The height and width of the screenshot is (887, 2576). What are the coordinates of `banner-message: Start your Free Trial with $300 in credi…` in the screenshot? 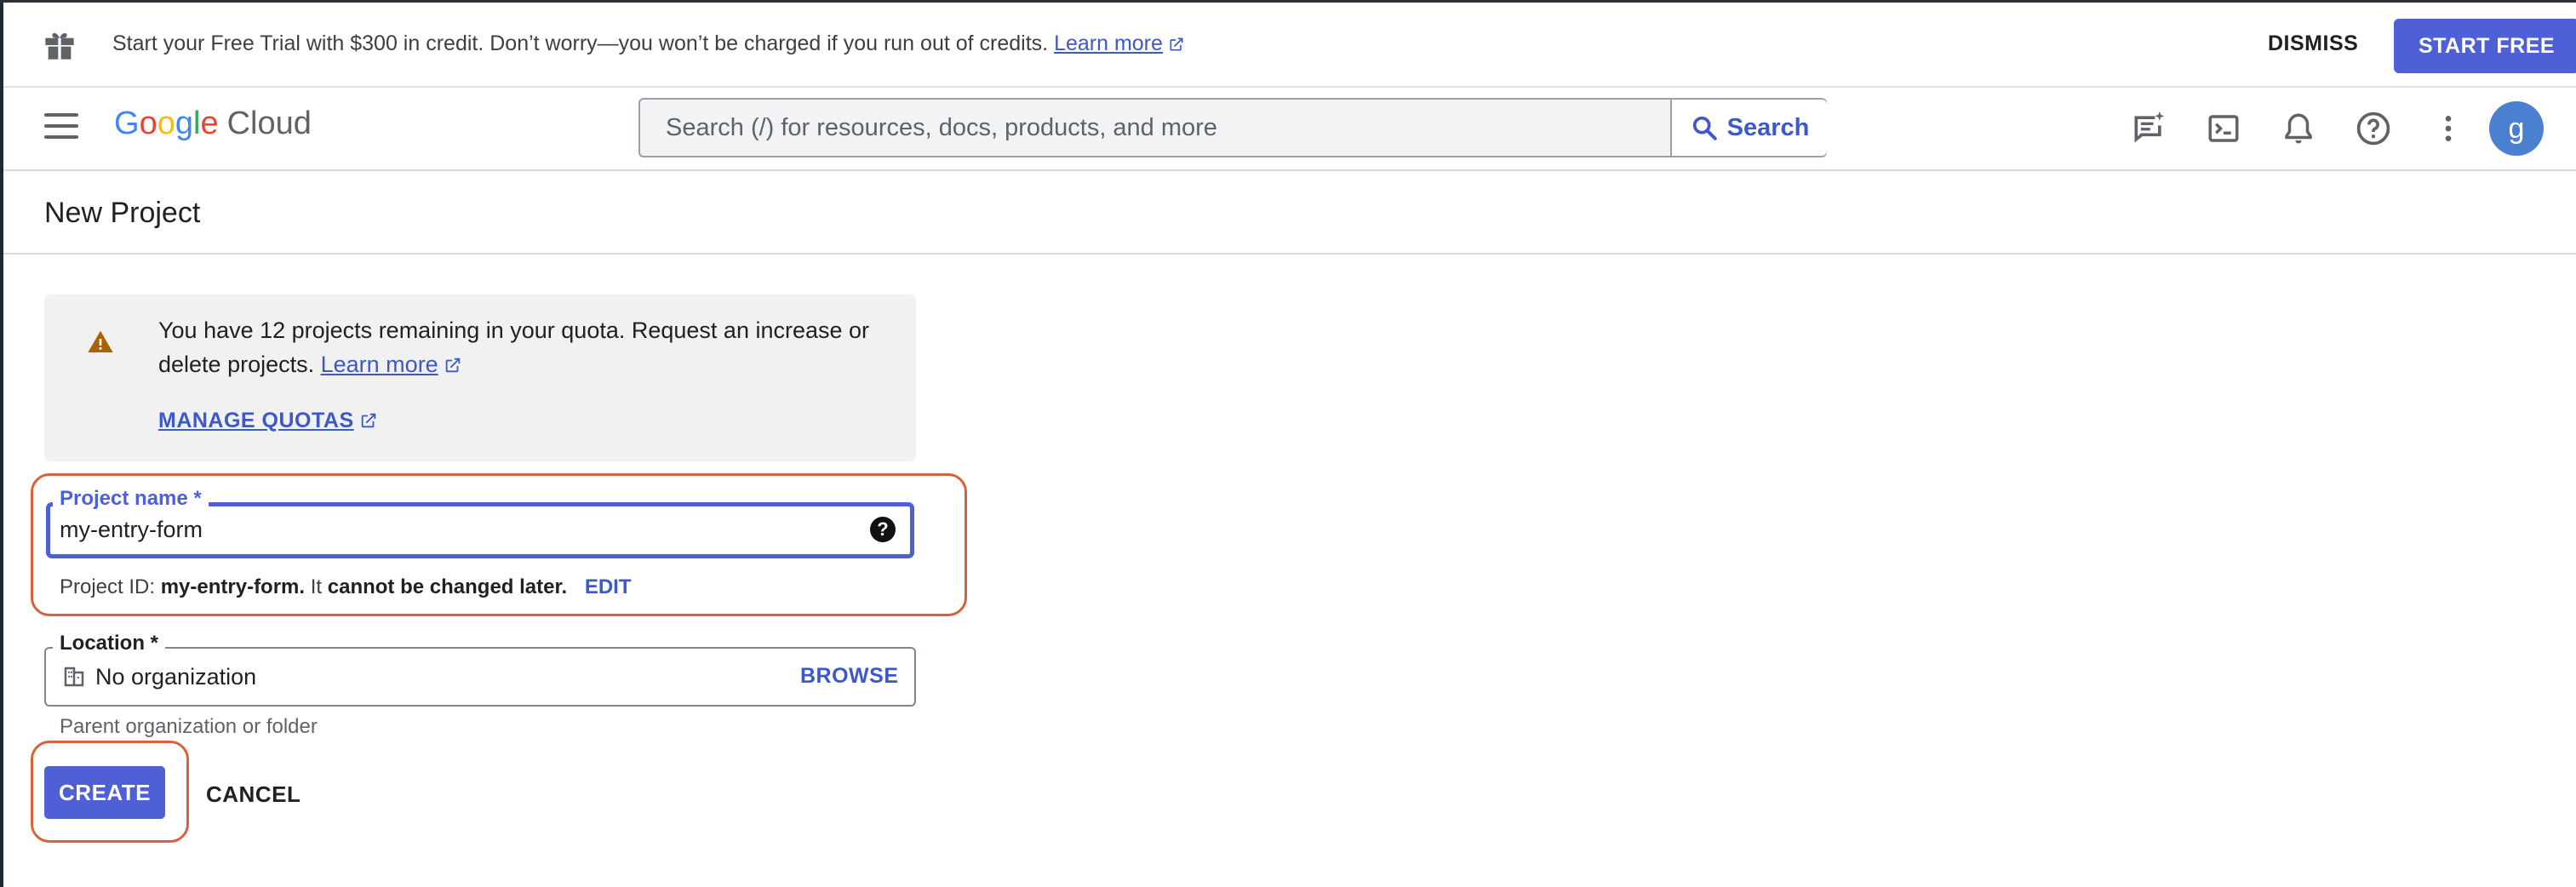 It's located at (649, 43).